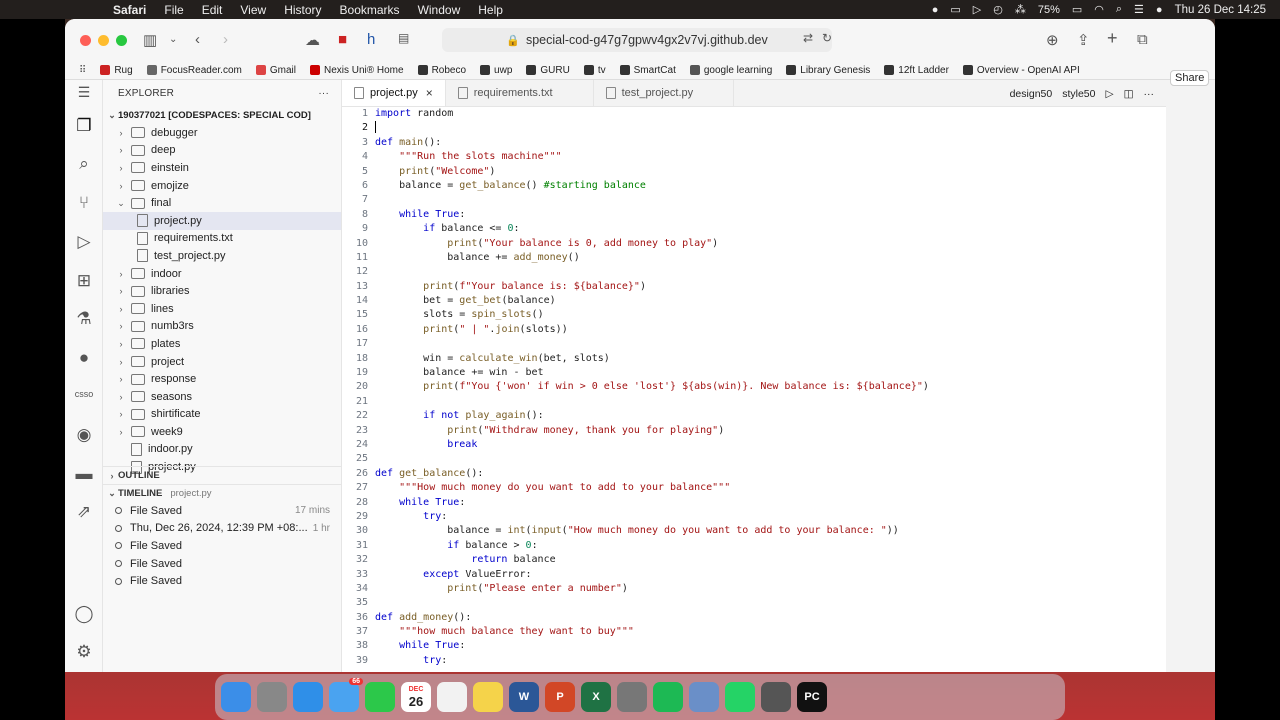 The image size is (1280, 720). What do you see at coordinates (808, 38) in the screenshot?
I see `translate-icon: ⇄` at bounding box center [808, 38].